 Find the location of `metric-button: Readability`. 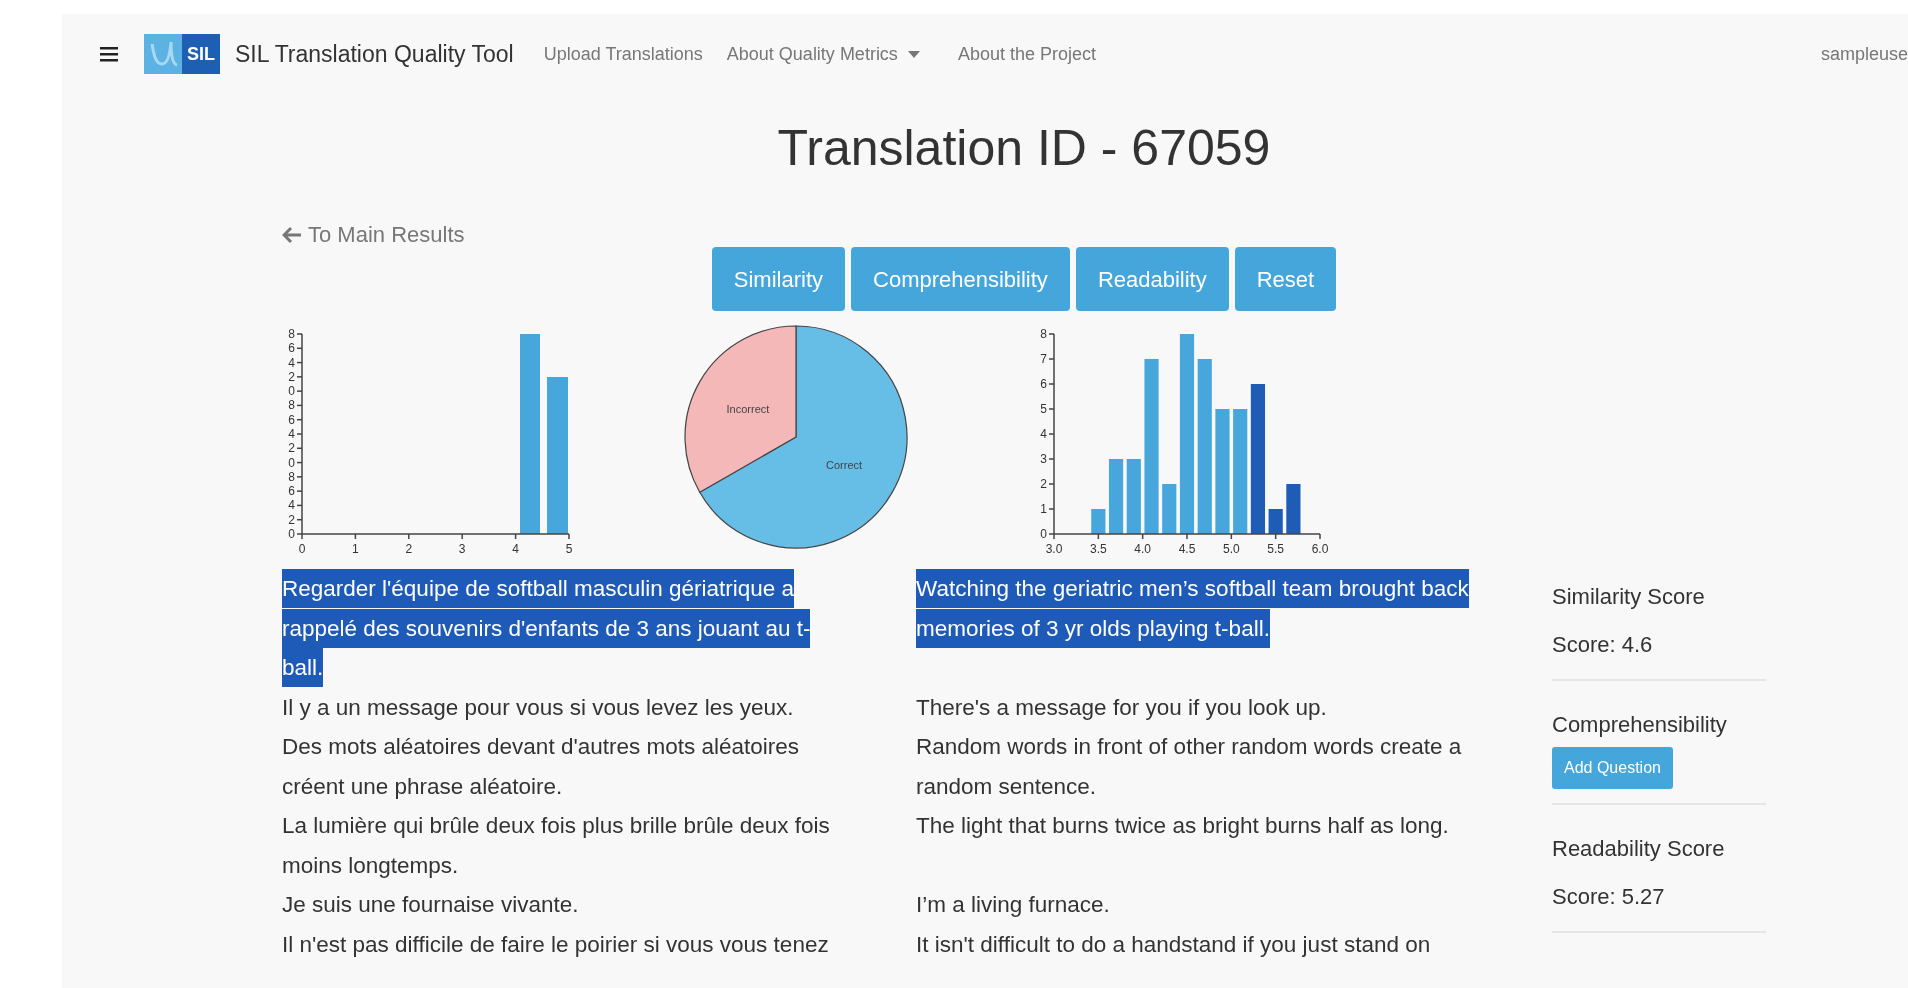

metric-button: Readability is located at coordinates (1152, 279).